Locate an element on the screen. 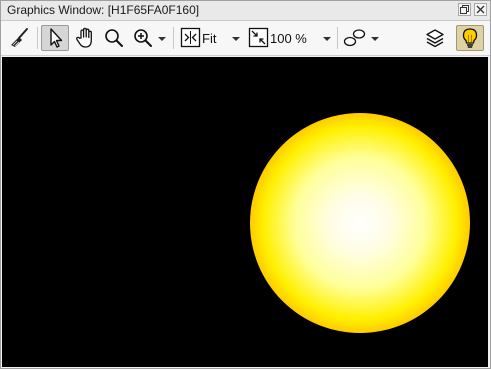 This screenshot has width=491, height=369. close-button is located at coordinates (480, 9).